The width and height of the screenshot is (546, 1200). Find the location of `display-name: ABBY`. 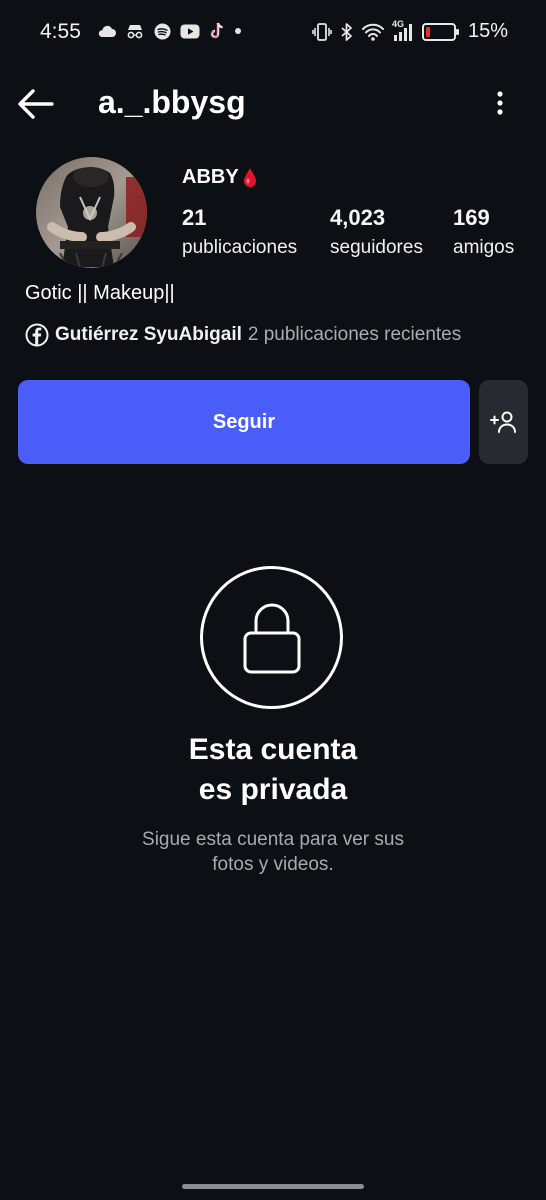

display-name: ABBY is located at coordinates (220, 177).